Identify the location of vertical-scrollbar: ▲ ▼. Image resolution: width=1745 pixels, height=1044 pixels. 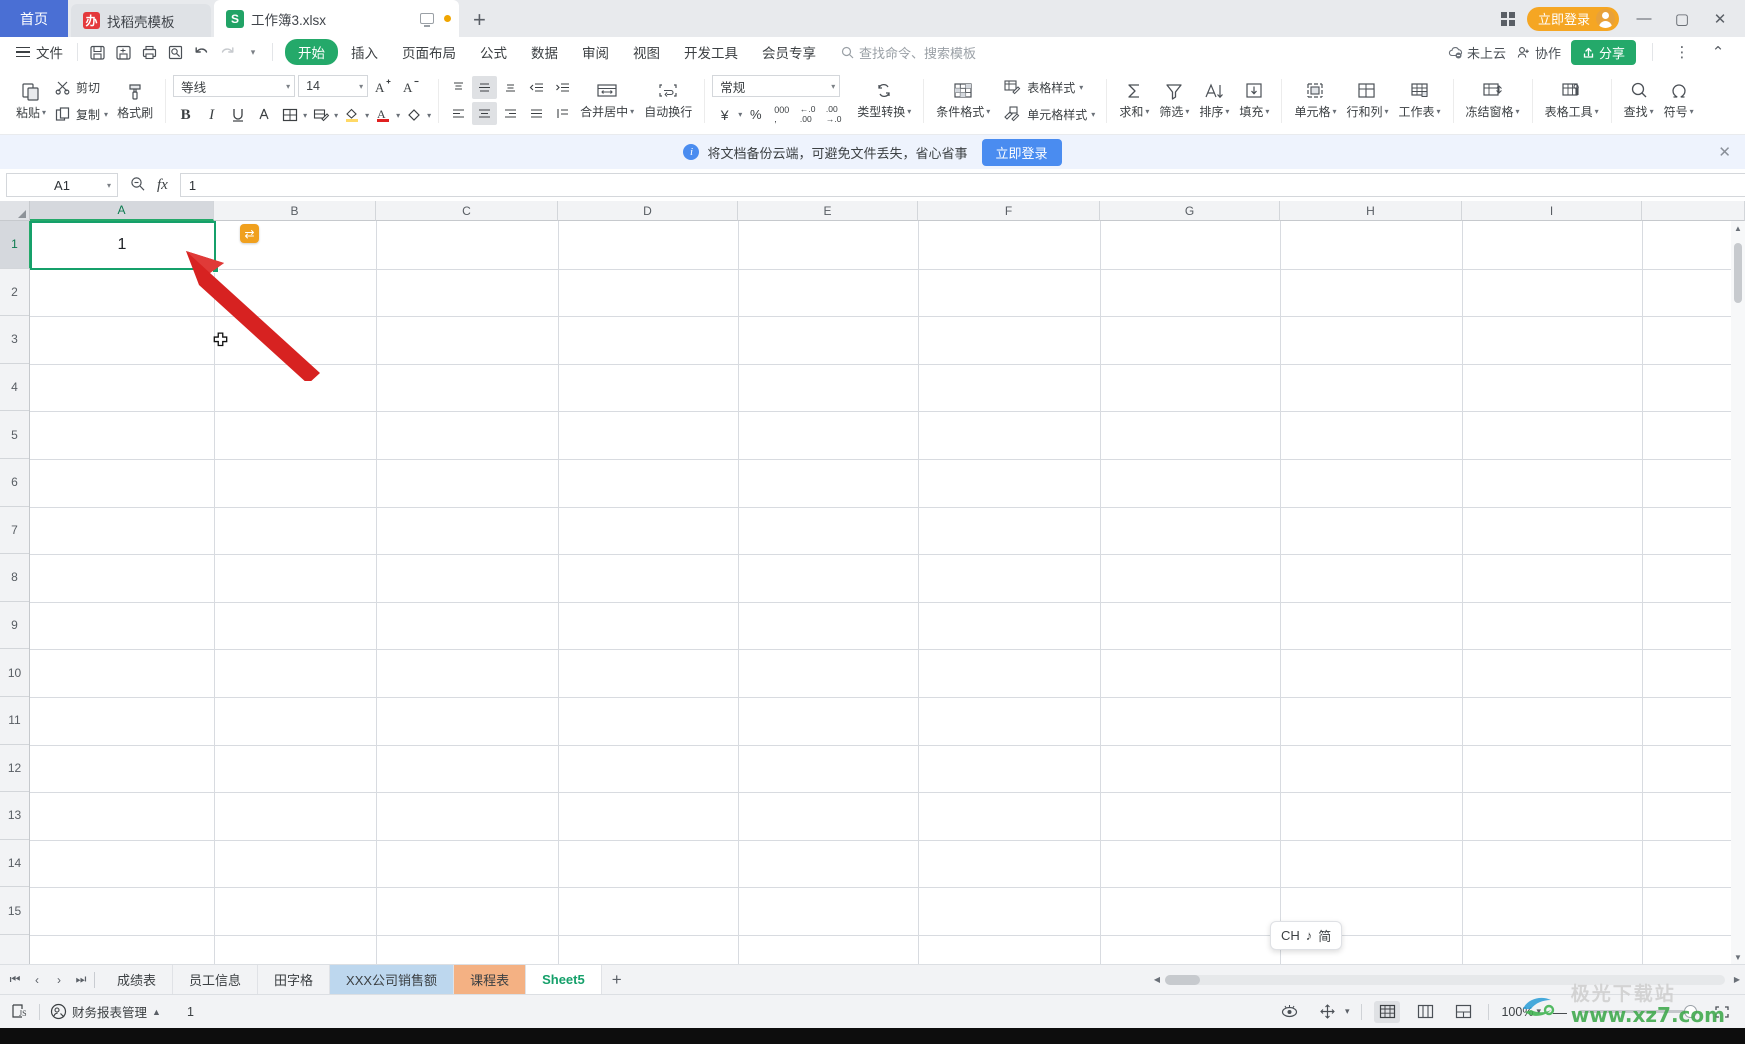
(1738, 592).